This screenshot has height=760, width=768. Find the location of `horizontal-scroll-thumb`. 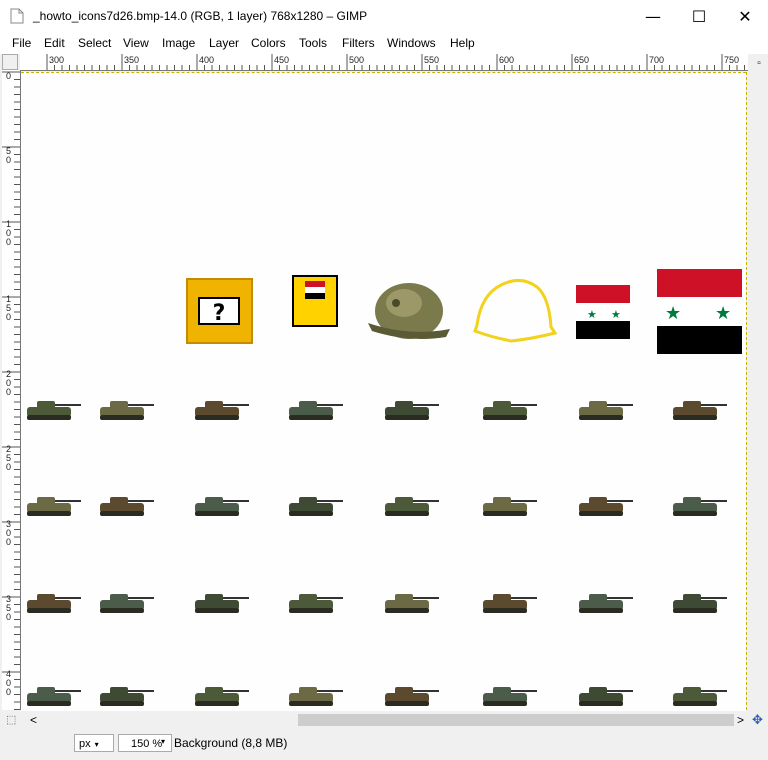

horizontal-scroll-thumb is located at coordinates (516, 720).